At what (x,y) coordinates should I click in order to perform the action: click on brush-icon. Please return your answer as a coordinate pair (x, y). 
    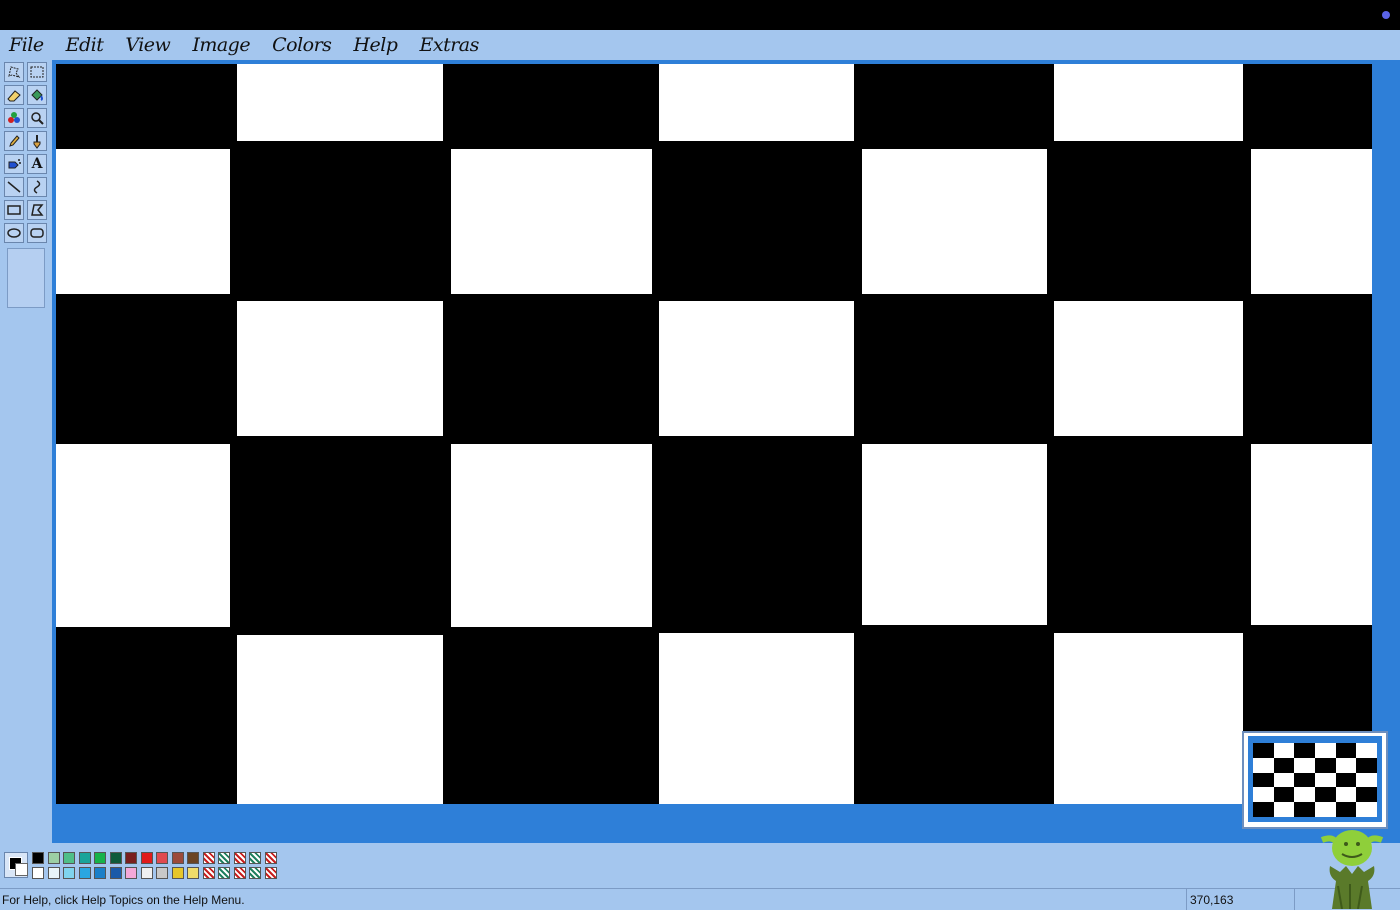
    Looking at the image, I should click on (37, 142).